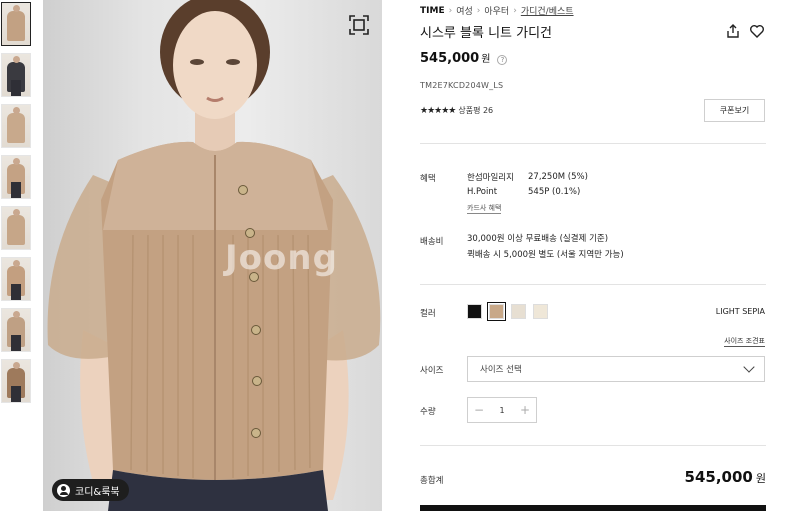  What do you see at coordinates (432, 242) in the screenshot?
I see `shipping-label: 배송비` at bounding box center [432, 242].